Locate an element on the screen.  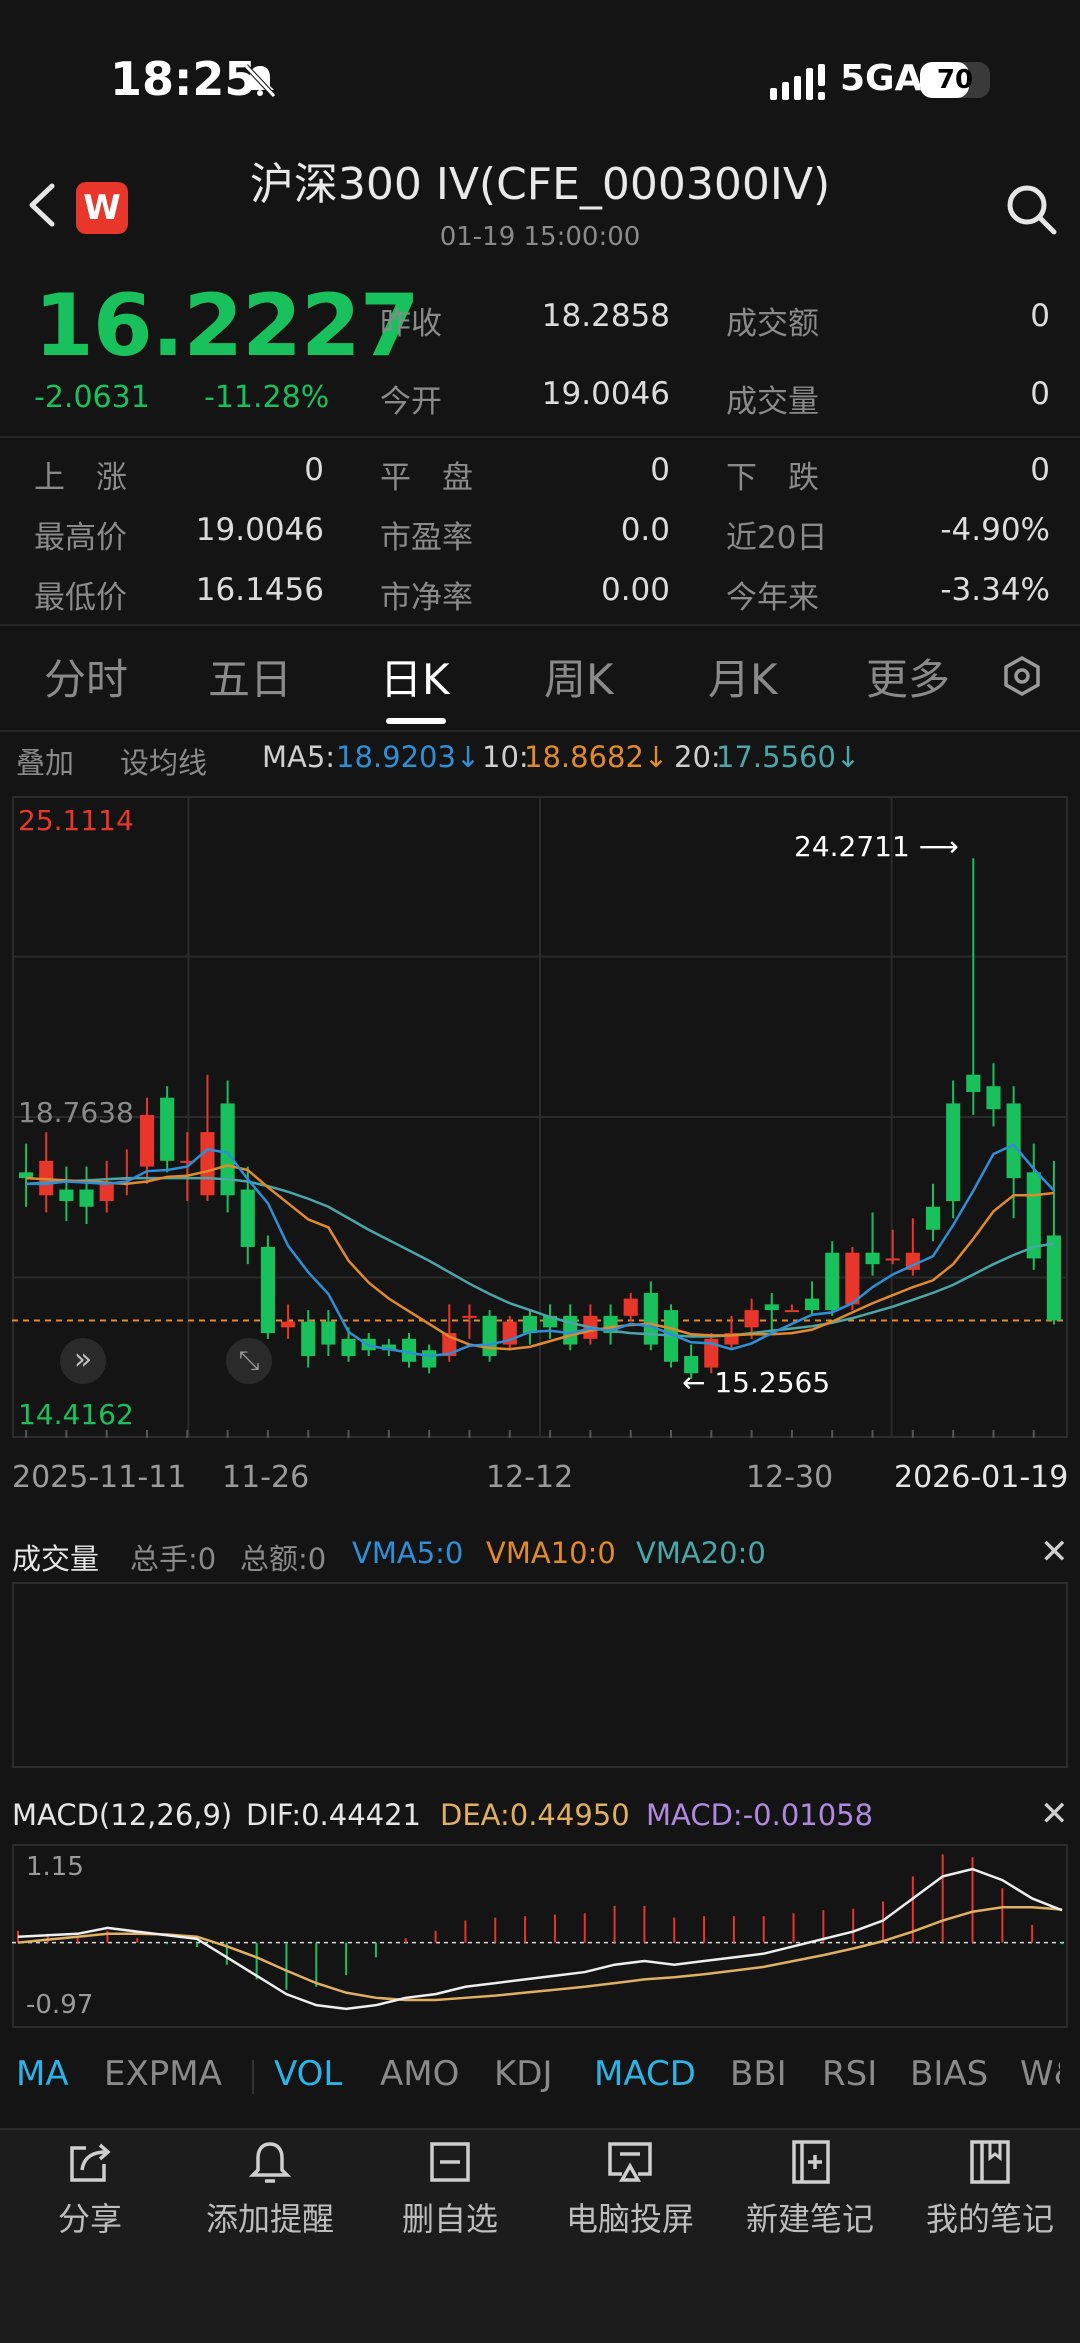
d20-label: 近20日 is located at coordinates (777, 538).